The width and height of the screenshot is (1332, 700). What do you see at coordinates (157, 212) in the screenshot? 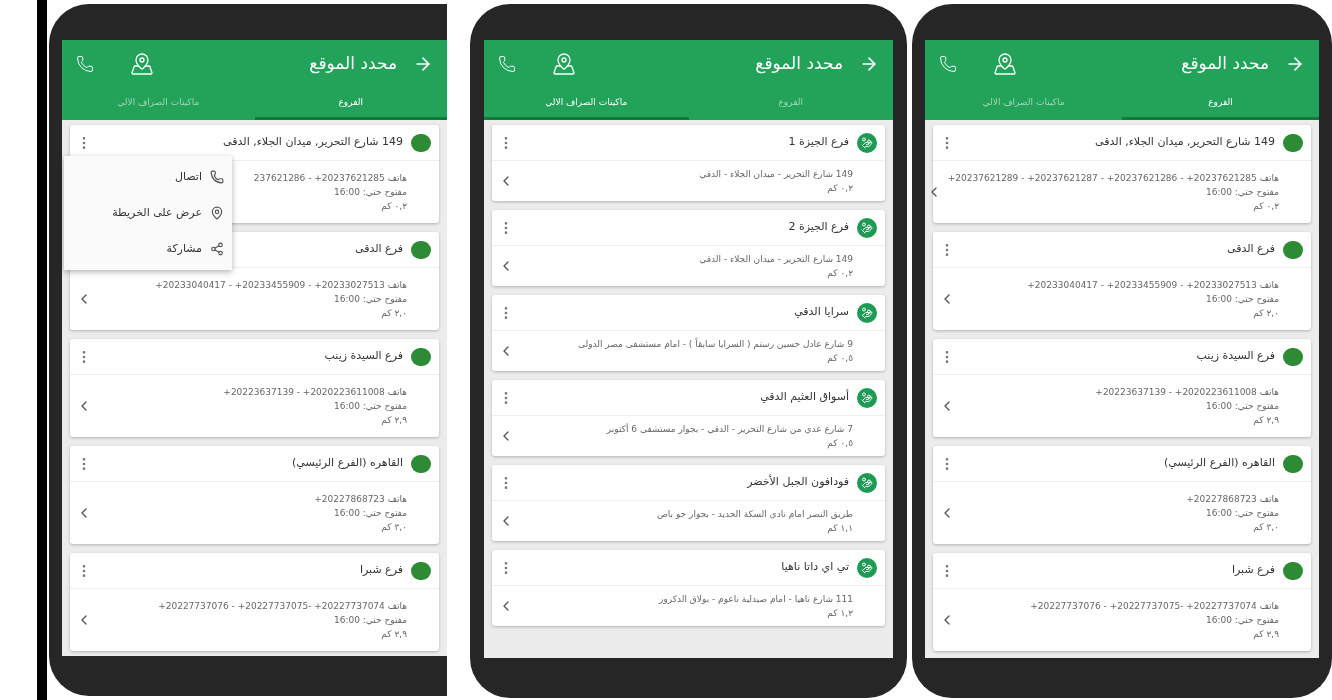
I see `menu-label: عرض على الخريطة` at bounding box center [157, 212].